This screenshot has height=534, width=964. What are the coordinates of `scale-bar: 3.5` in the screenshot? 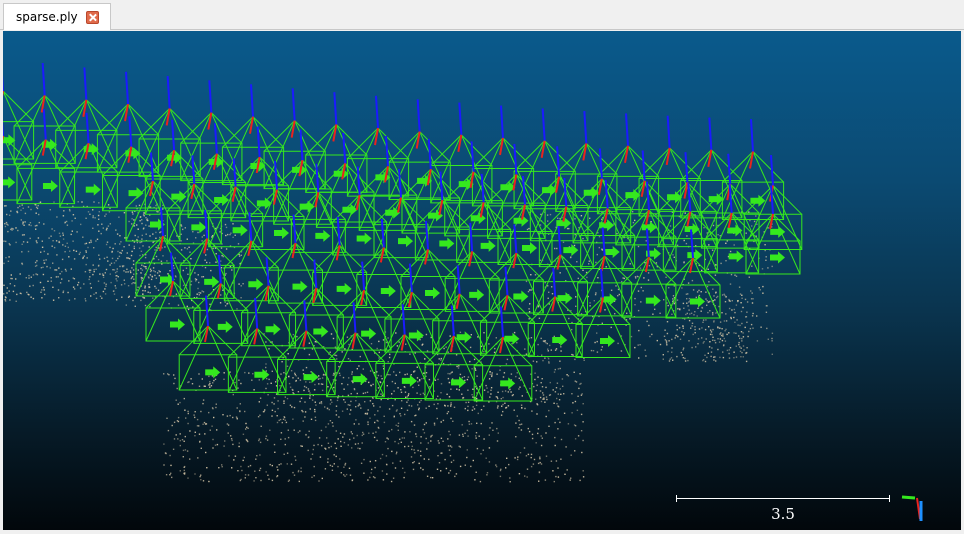 It's located at (783, 509).